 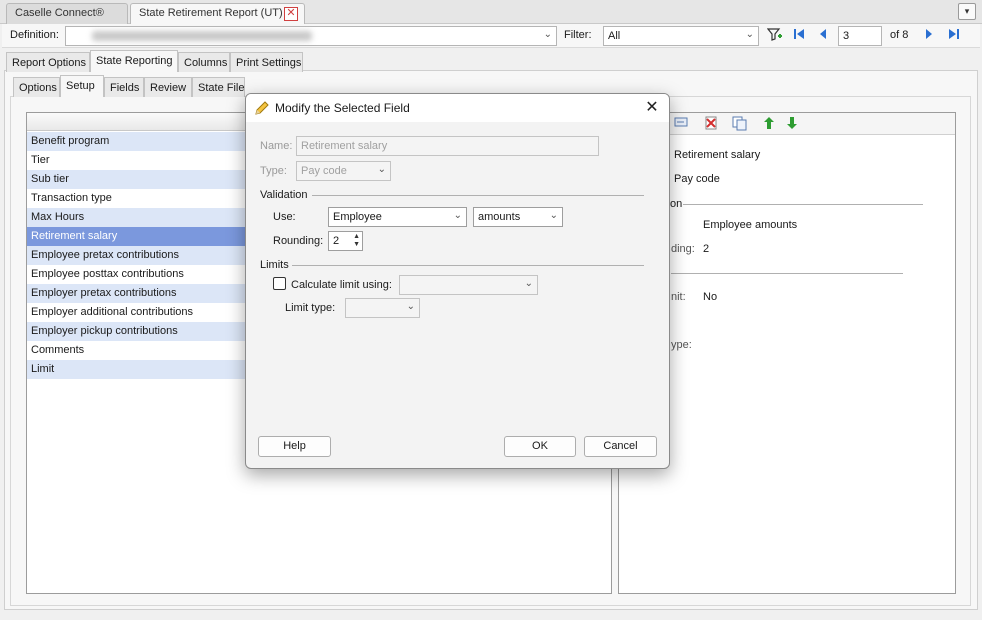 I want to click on pencil-icon, so click(x=262, y=109).